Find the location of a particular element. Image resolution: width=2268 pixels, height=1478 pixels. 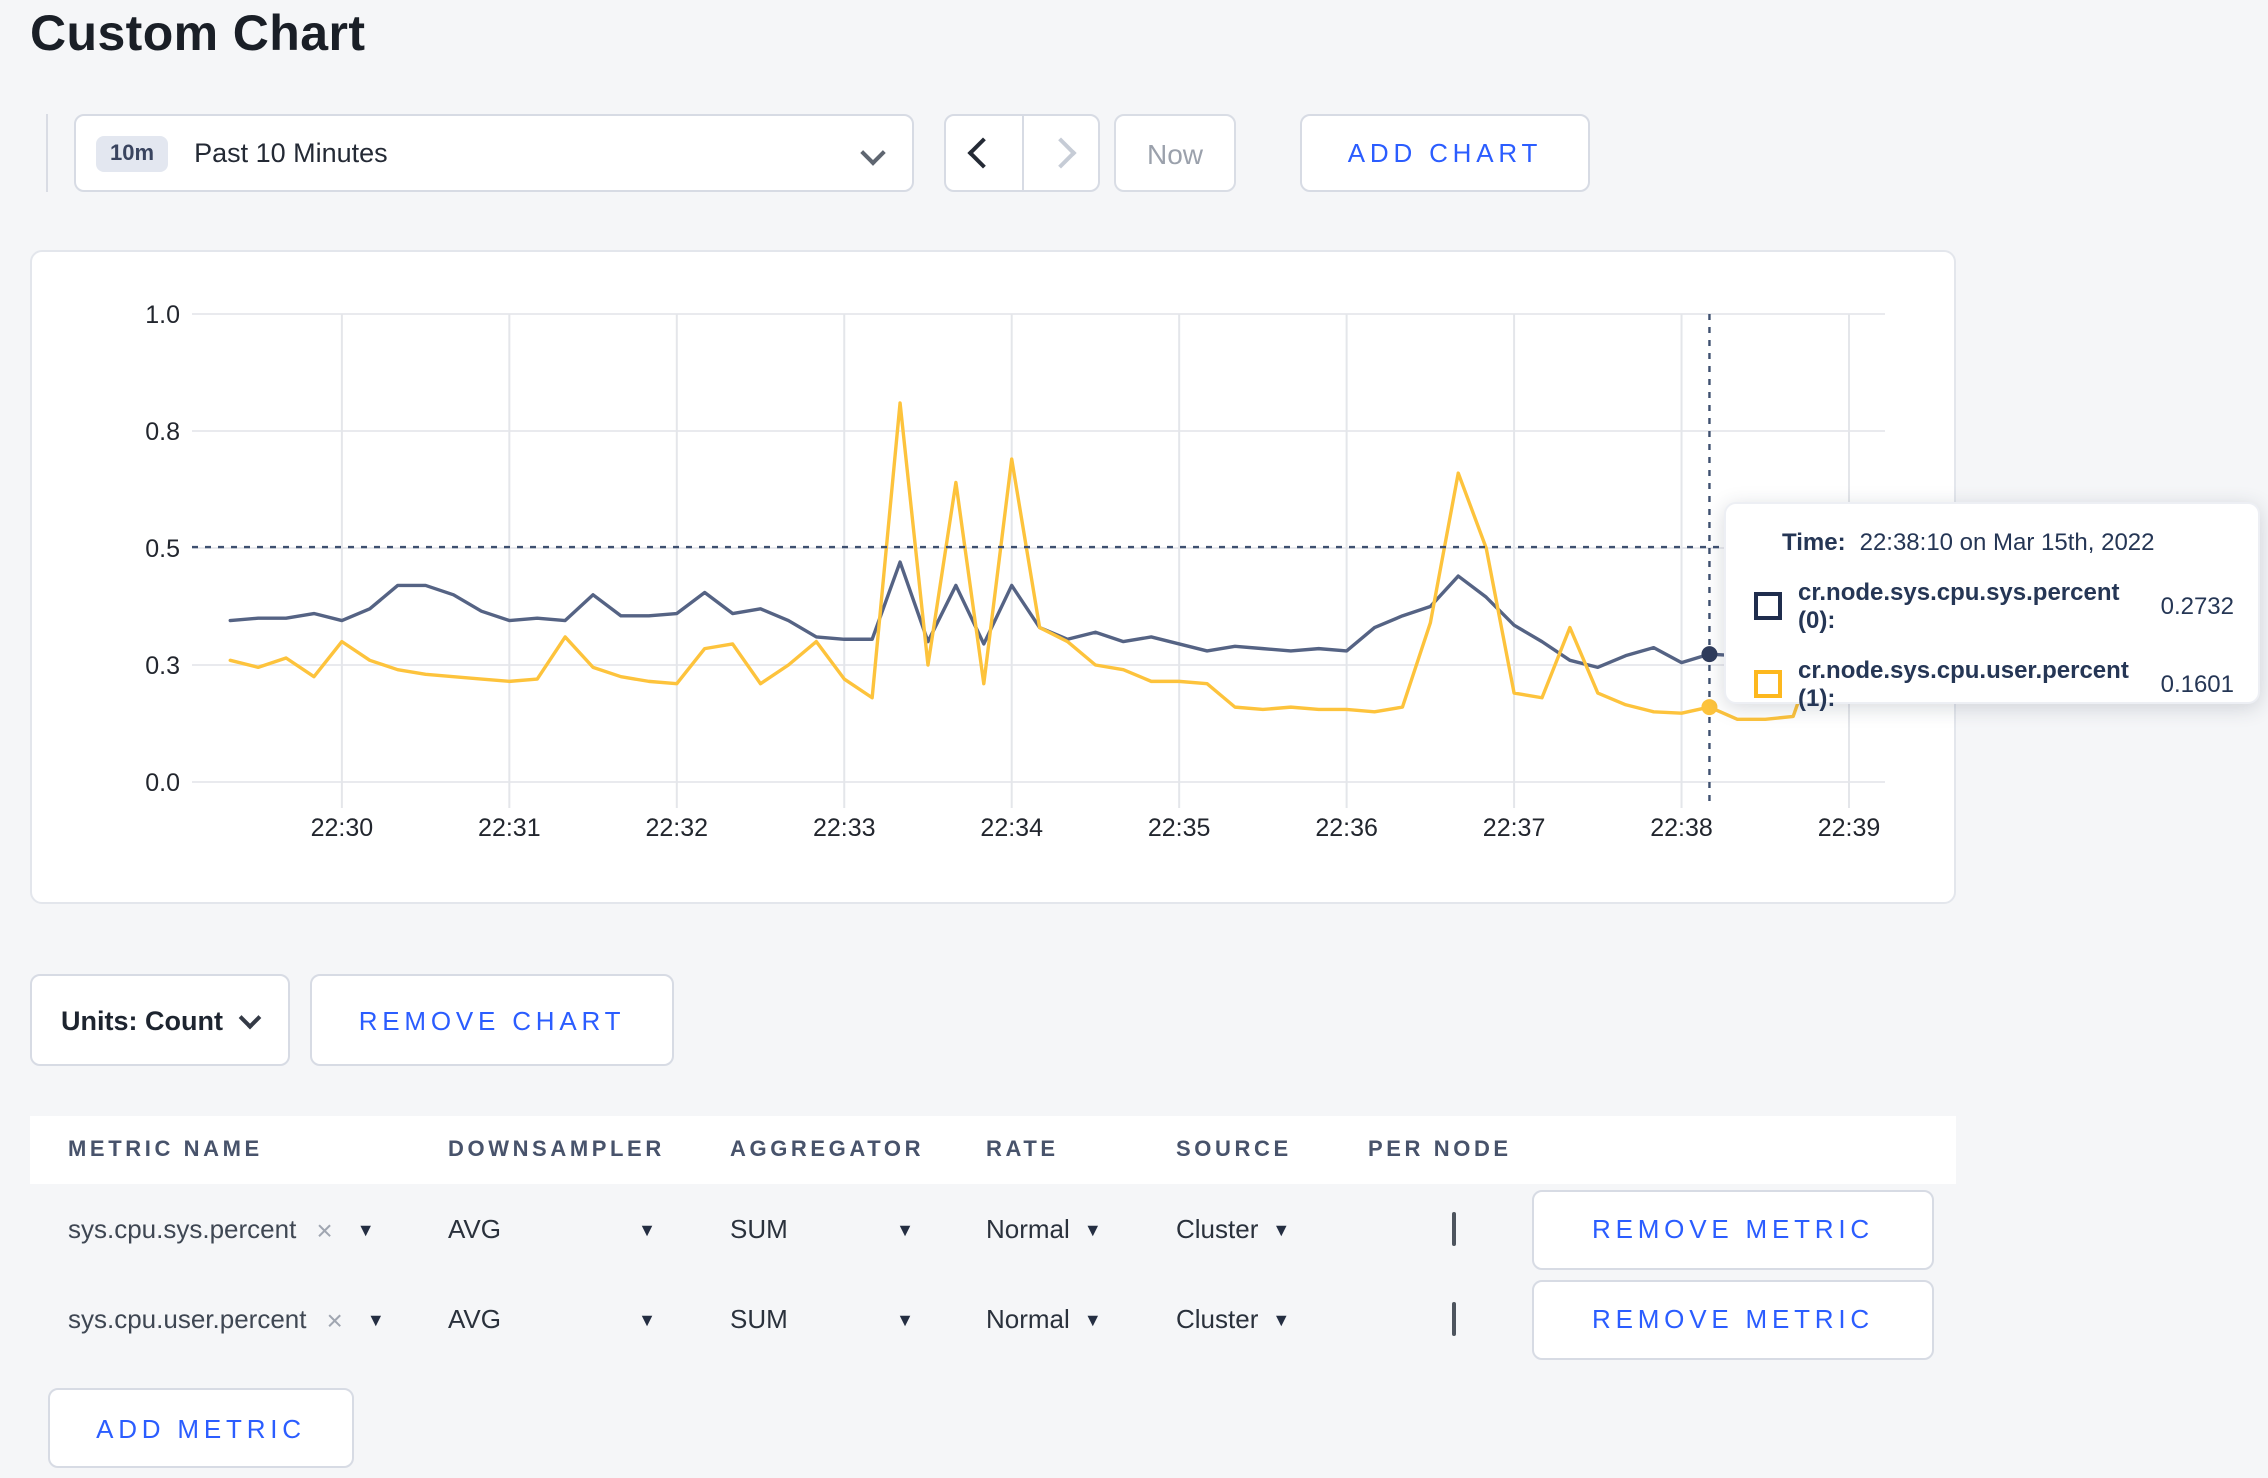

chevron-left-icon is located at coordinates (983, 153).